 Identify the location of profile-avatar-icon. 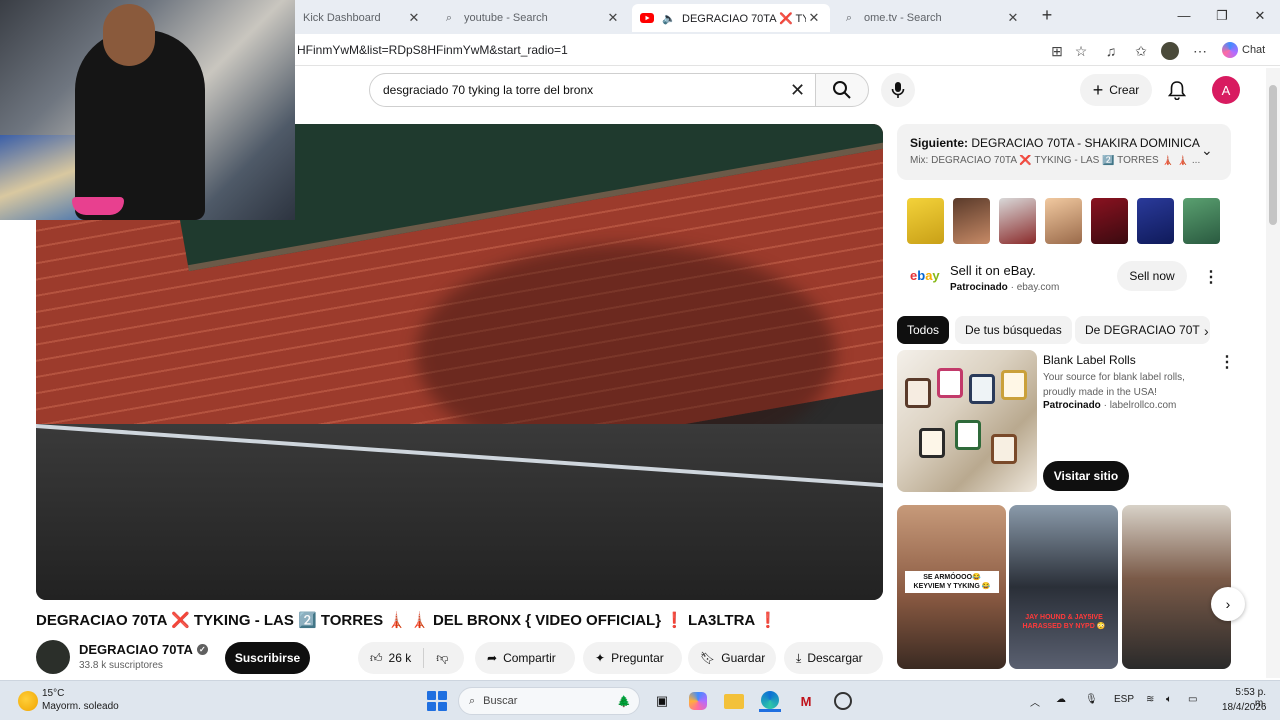
(1170, 51).